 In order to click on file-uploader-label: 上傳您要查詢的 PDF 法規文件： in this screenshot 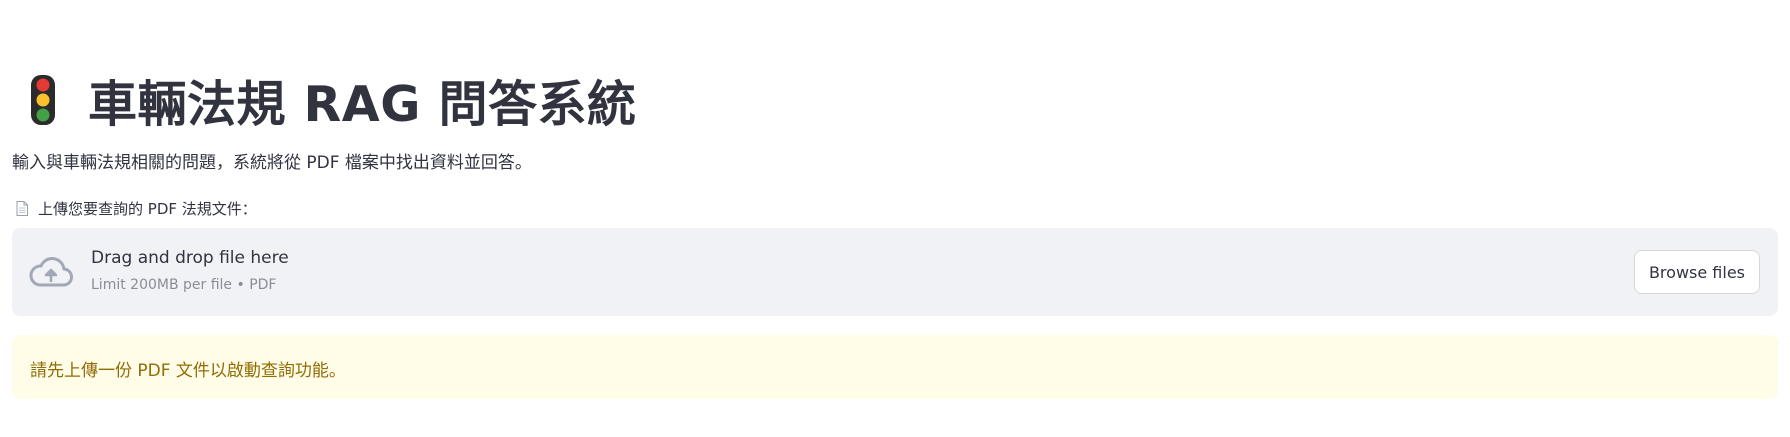, I will do `click(136, 208)`.